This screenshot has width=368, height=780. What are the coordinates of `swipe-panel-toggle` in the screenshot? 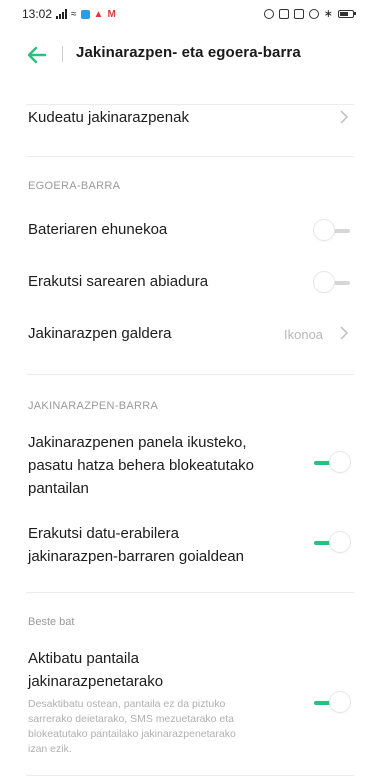 It's located at (332, 463).